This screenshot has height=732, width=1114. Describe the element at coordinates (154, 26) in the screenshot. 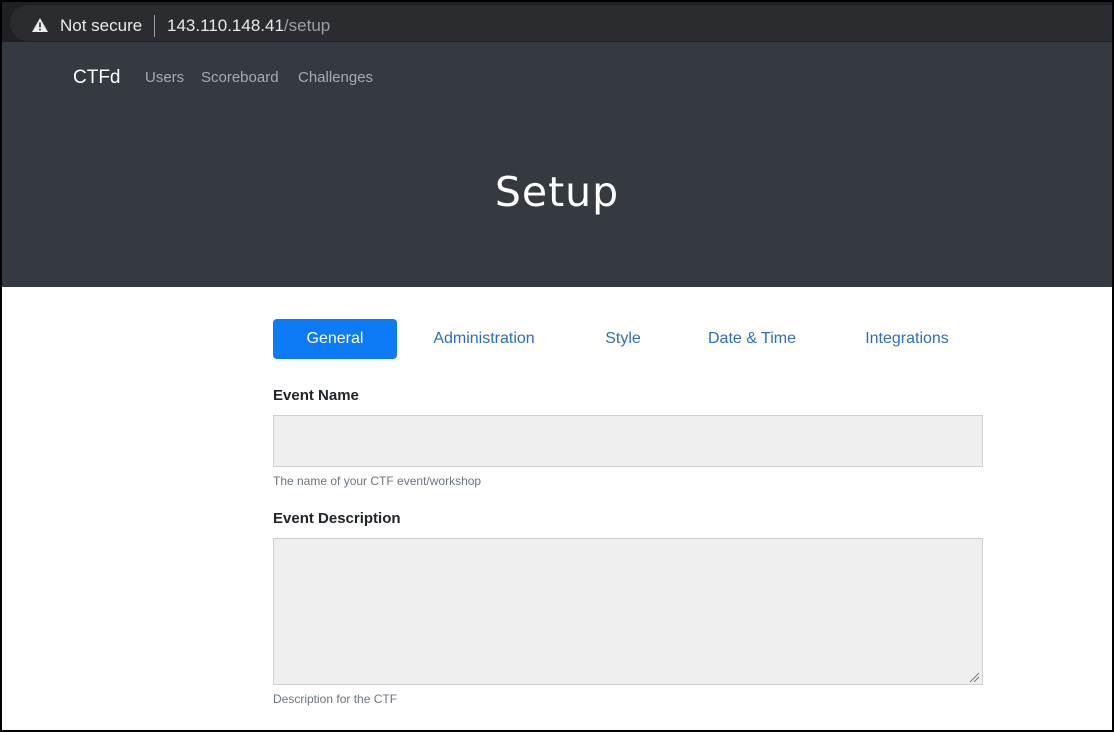

I see `divider` at that location.